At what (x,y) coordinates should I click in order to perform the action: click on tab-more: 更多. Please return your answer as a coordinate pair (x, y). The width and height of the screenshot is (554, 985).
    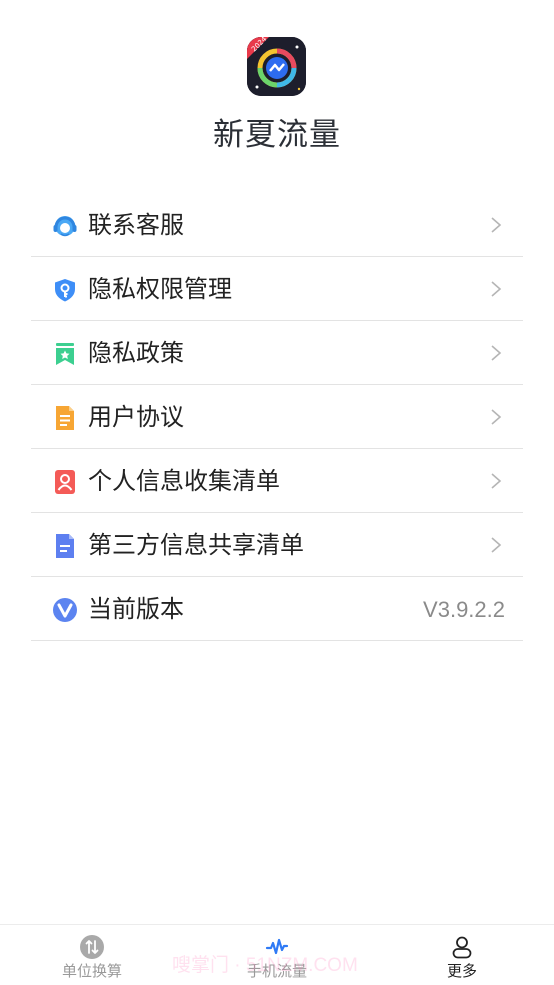
    Looking at the image, I should click on (462, 955).